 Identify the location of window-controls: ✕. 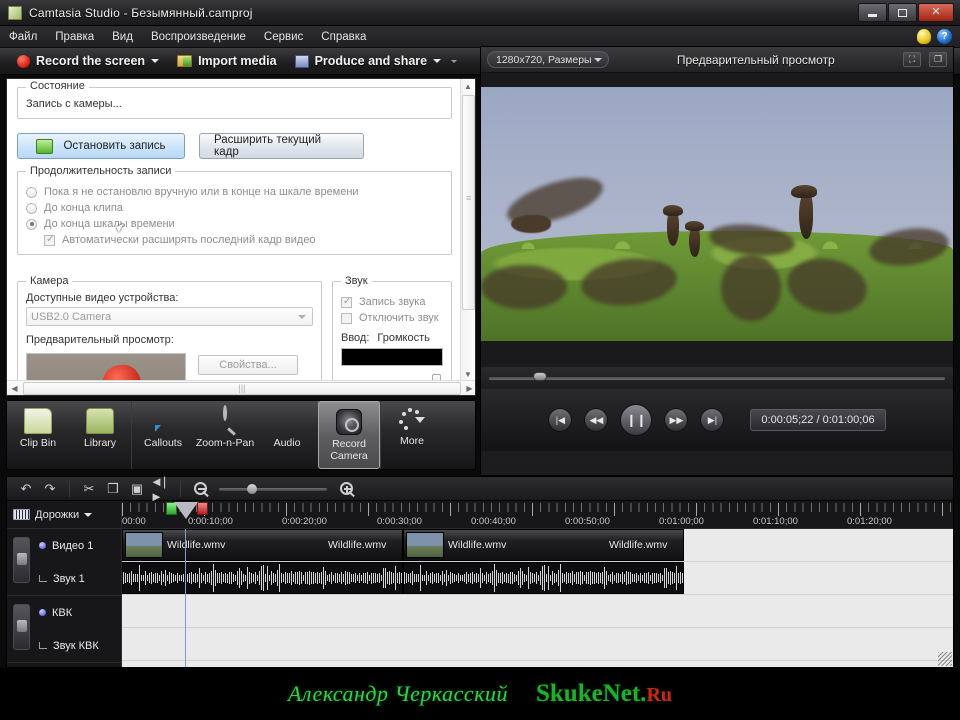
(905, 12).